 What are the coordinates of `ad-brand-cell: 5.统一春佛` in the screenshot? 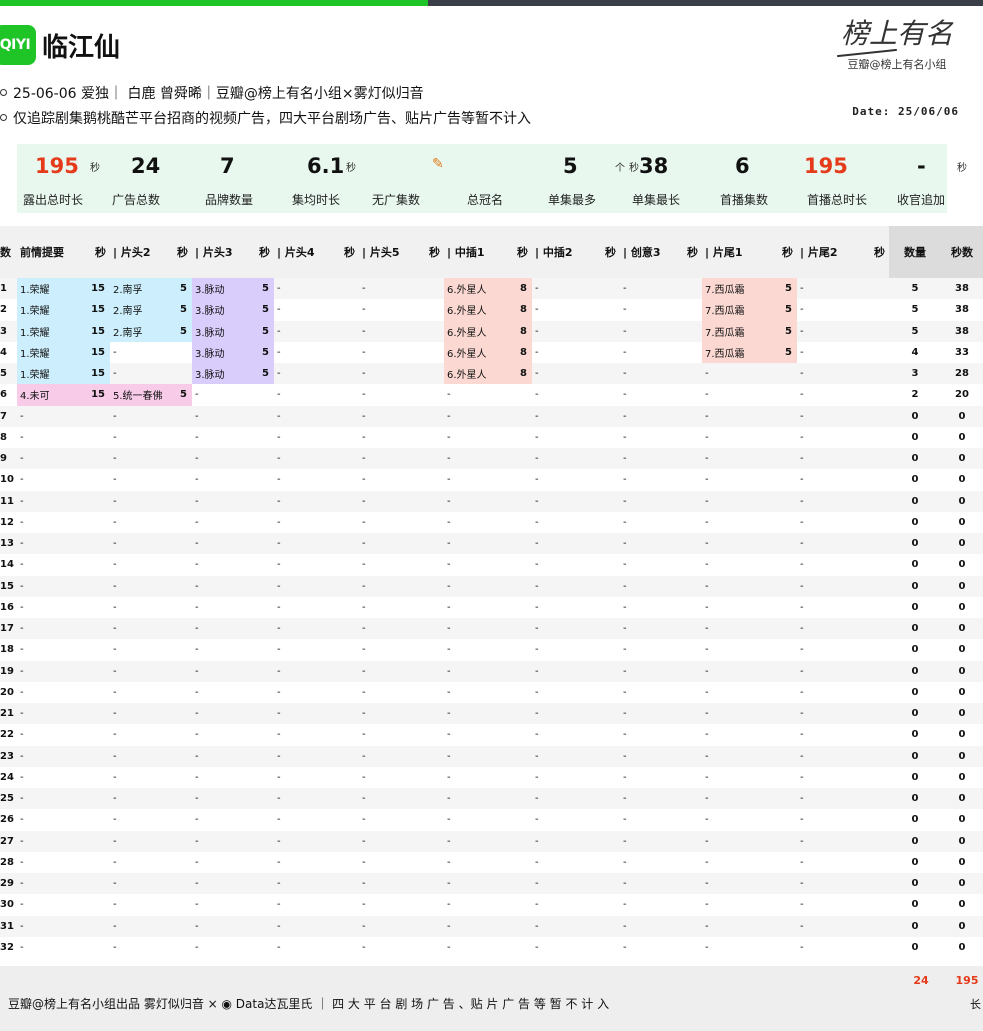 It's located at (141, 395).